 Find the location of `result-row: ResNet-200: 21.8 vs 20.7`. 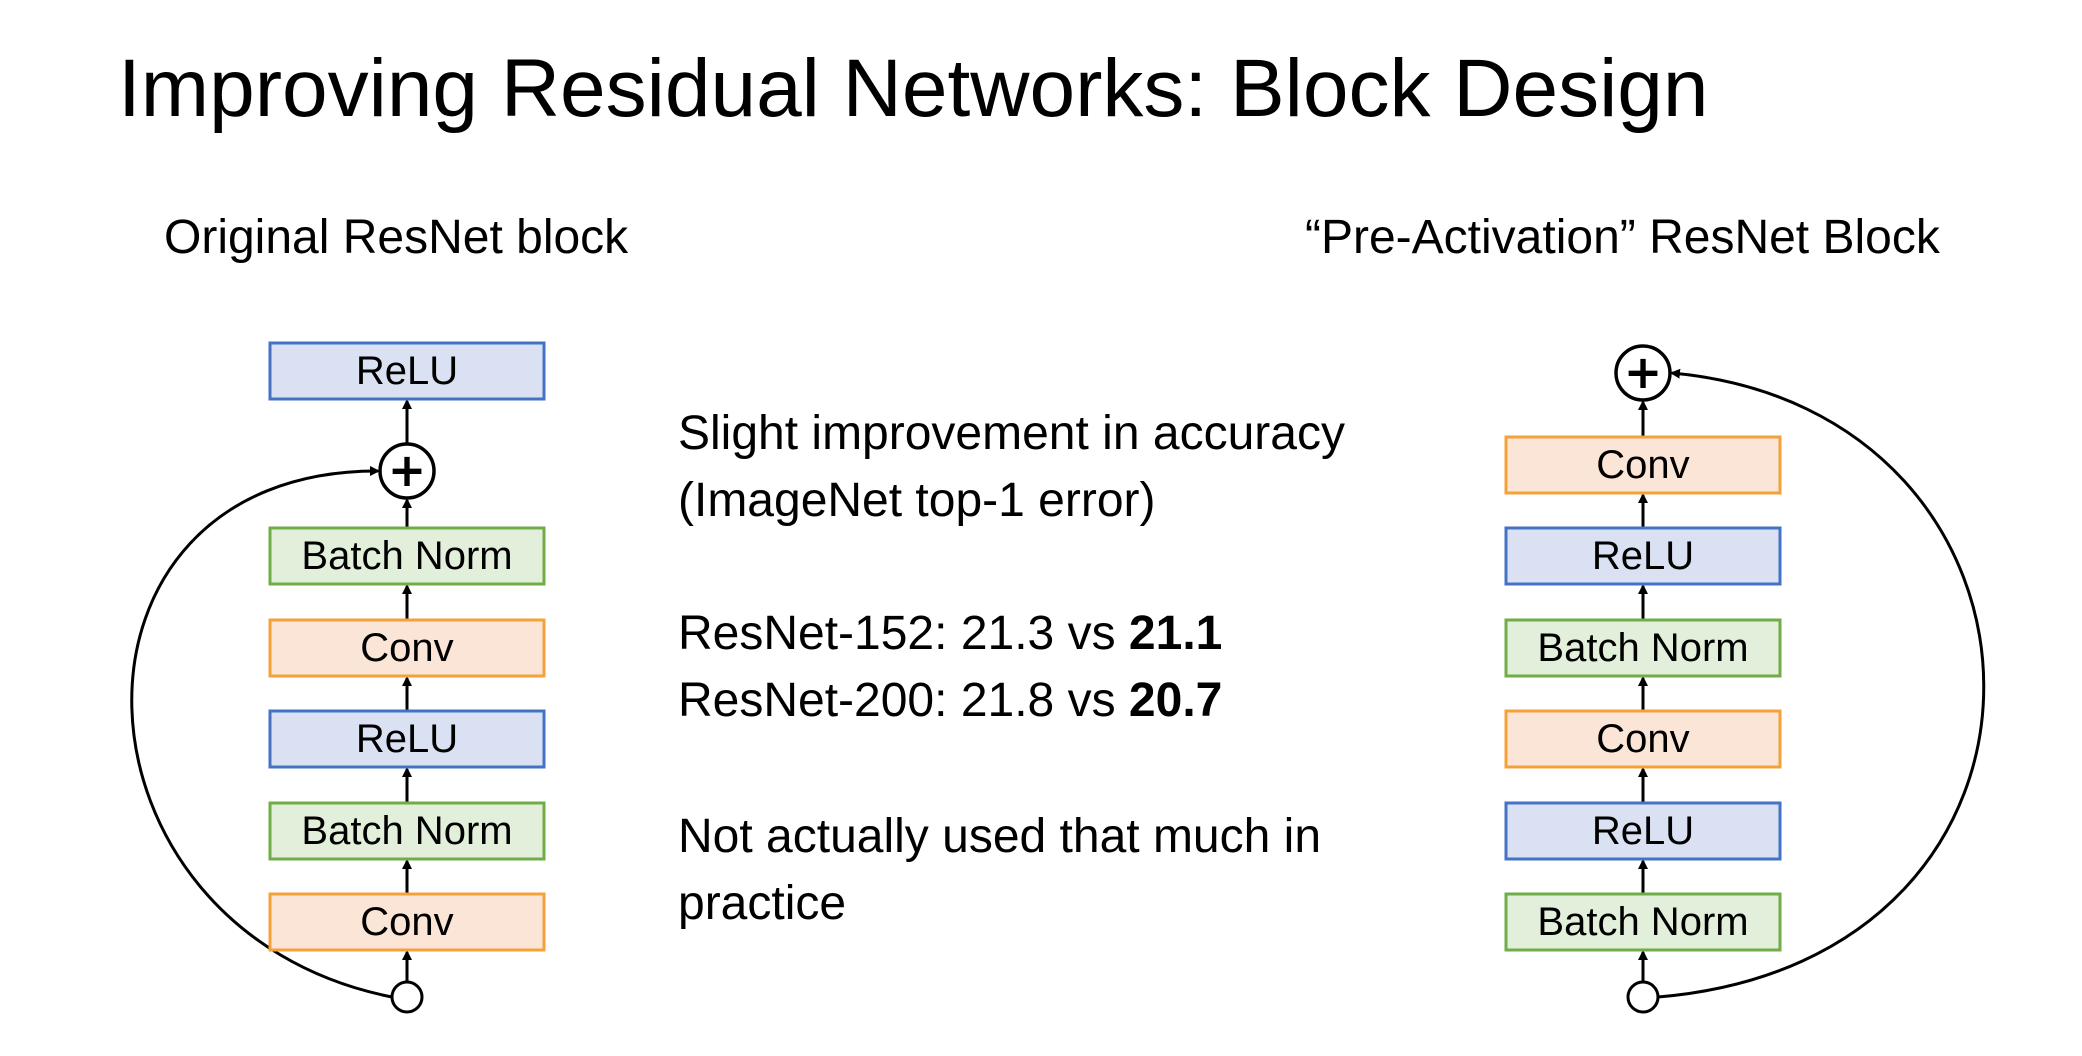

result-row: ResNet-200: 21.8 vs 20.7 is located at coordinates (950, 700).